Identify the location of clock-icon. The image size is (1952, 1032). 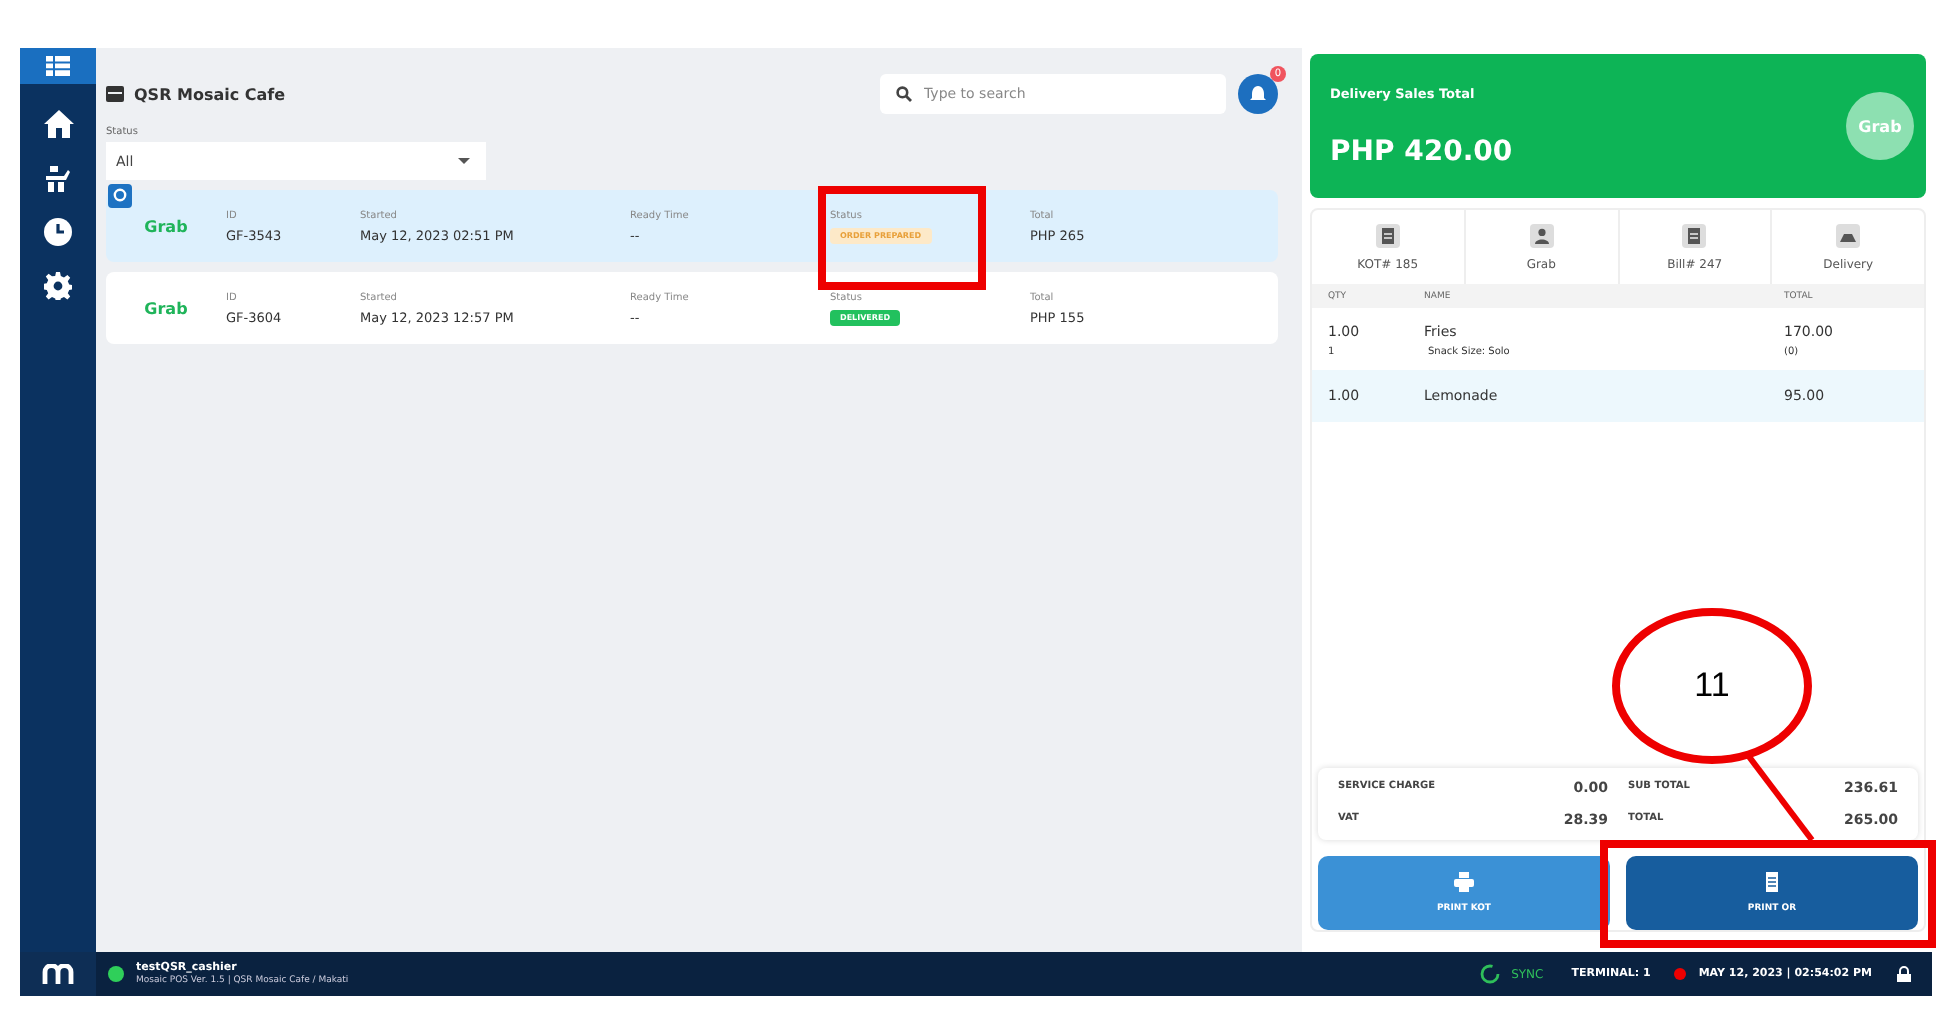
(58, 232).